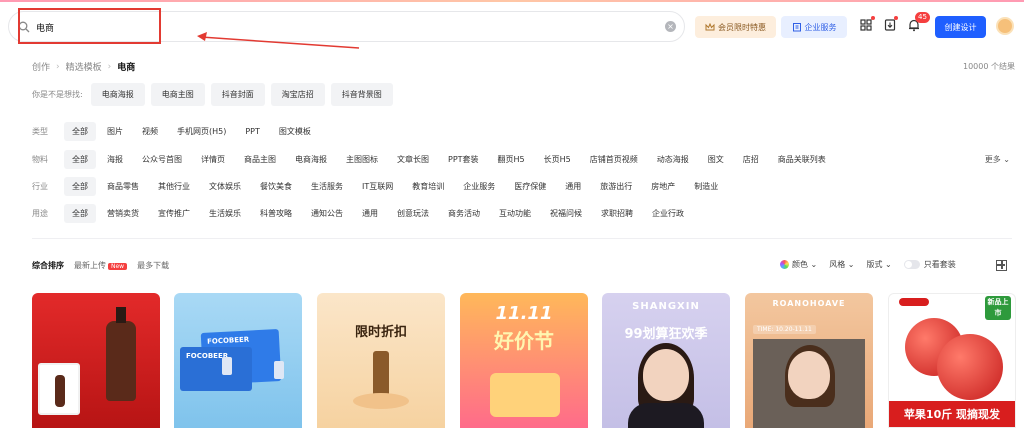  What do you see at coordinates (997, 159) in the screenshot?
I see `more-filters-toggle: 更多 ⌄` at bounding box center [997, 159].